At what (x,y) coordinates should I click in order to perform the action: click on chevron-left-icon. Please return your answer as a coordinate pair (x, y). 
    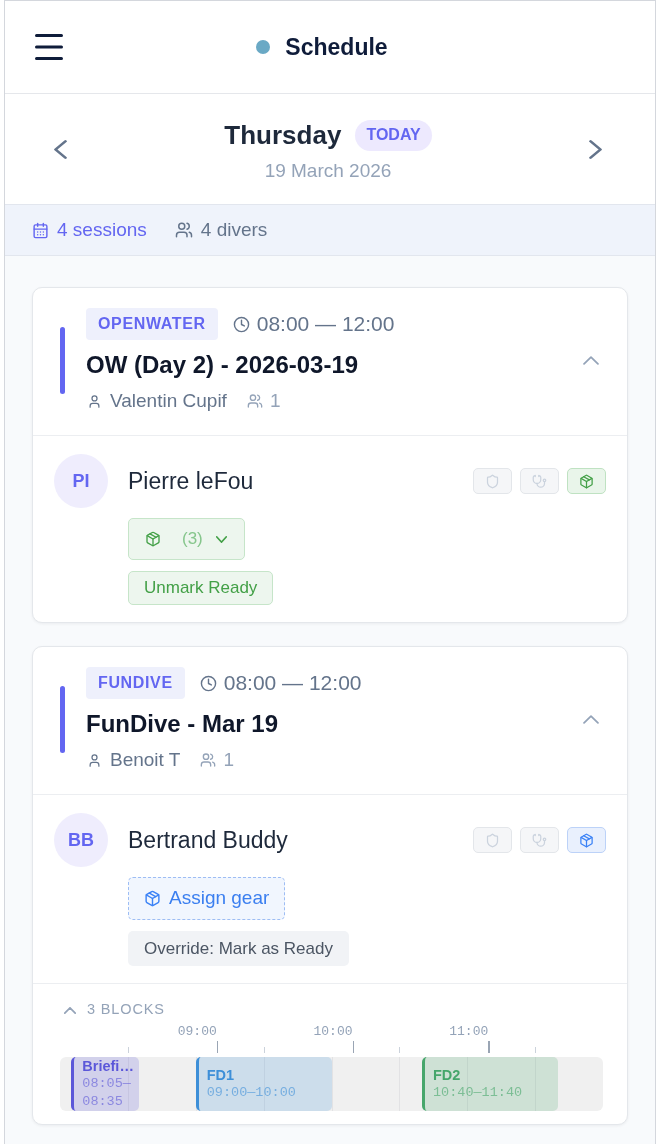
    Looking at the image, I should click on (60, 149).